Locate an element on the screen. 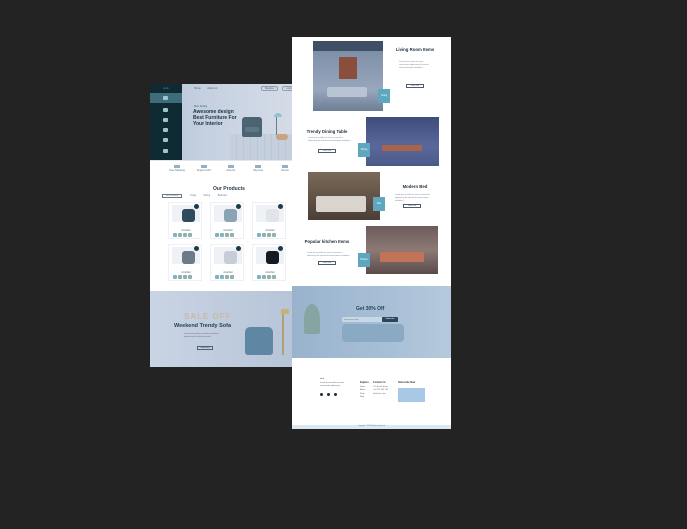 This screenshot has width=687, height=529. logo: ∞ ∞ is located at coordinates (166, 88).